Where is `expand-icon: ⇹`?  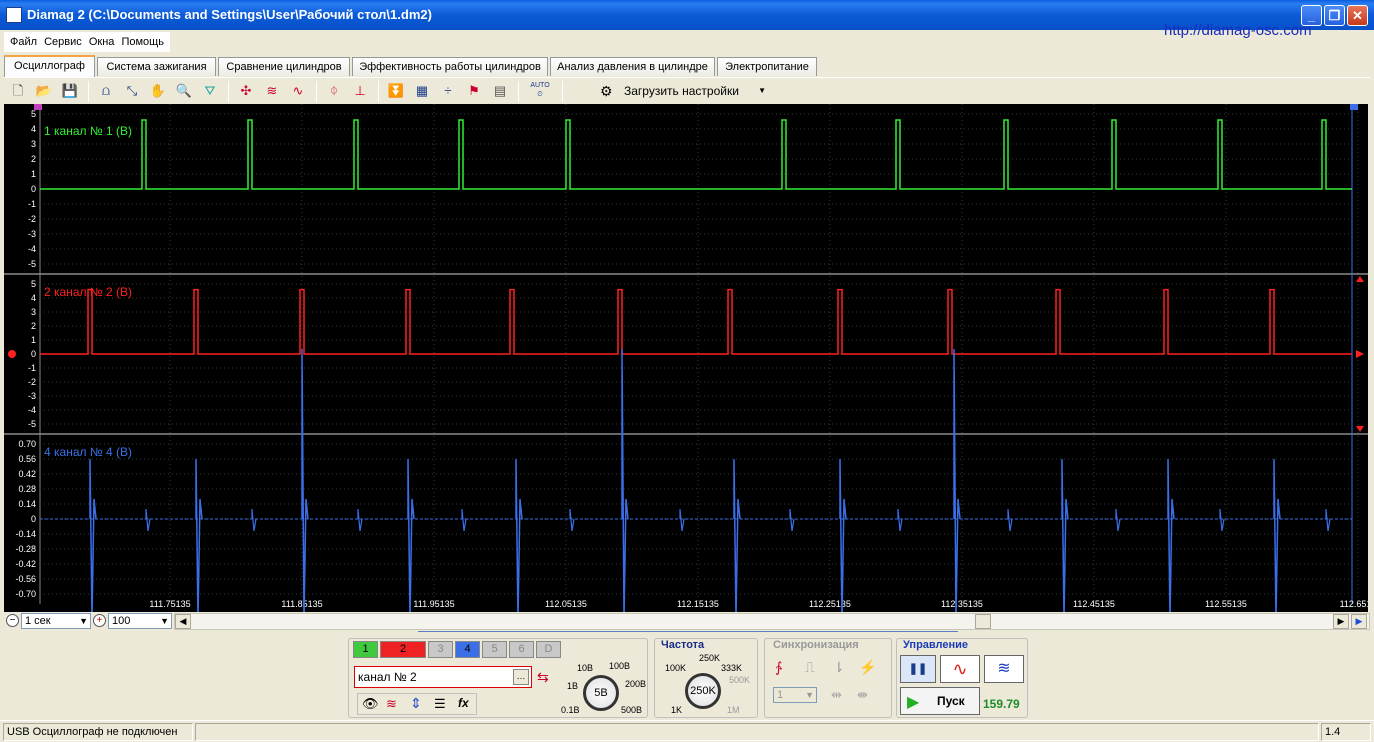 expand-icon: ⇹ is located at coordinates (836, 695).